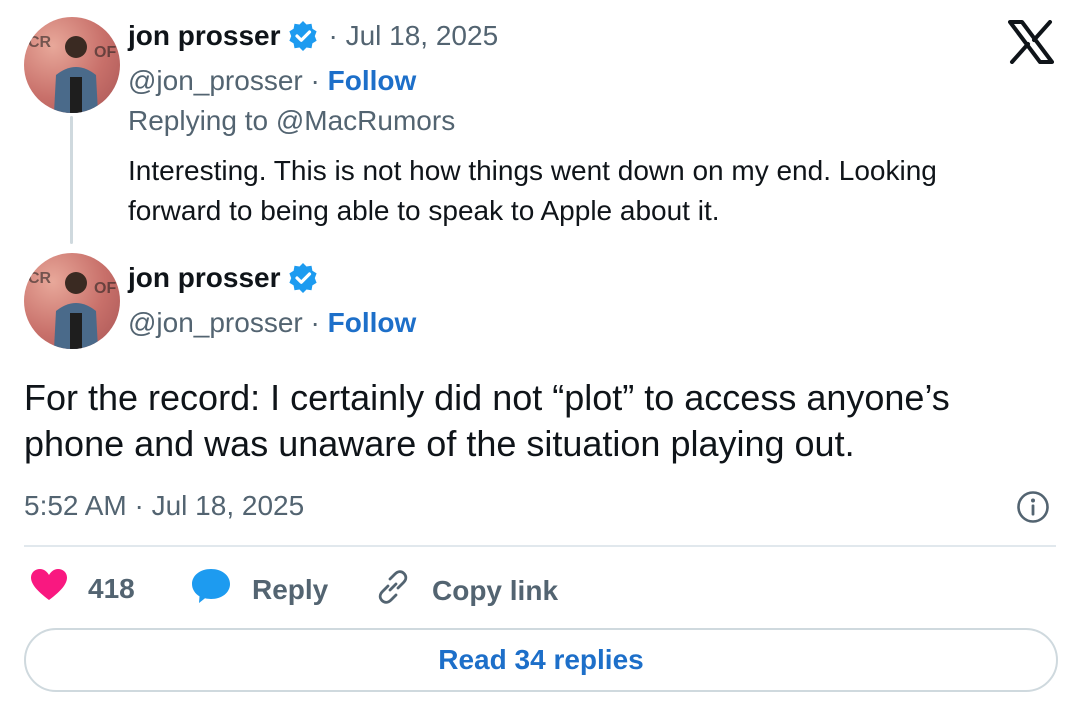 This screenshot has width=1087, height=717. Describe the element at coordinates (290, 589) in the screenshot. I see `reply-label: Reply` at that location.